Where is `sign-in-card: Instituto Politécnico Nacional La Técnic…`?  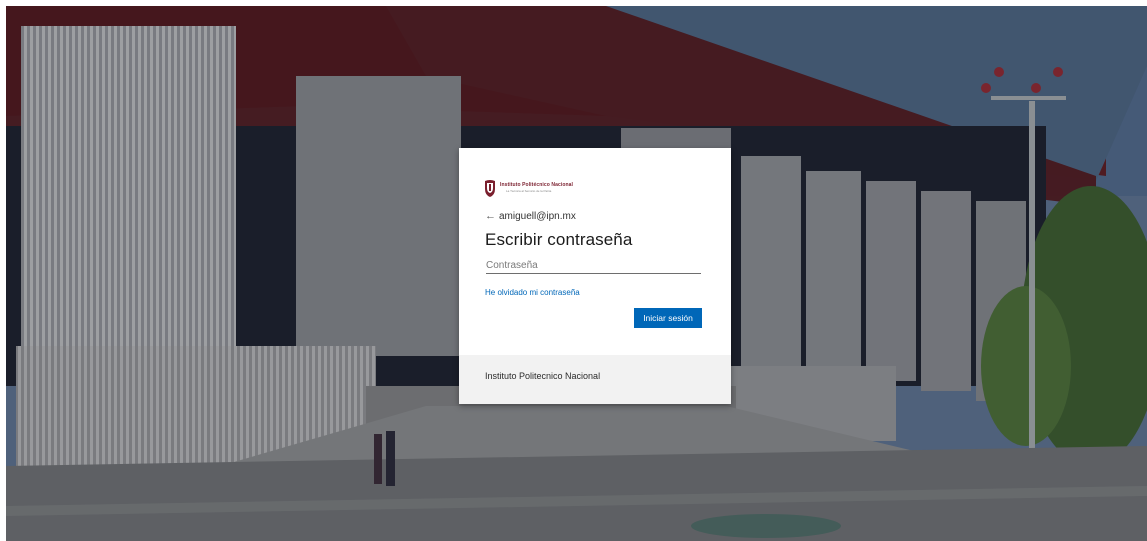 sign-in-card: Instituto Politécnico Nacional La Técnic… is located at coordinates (595, 276).